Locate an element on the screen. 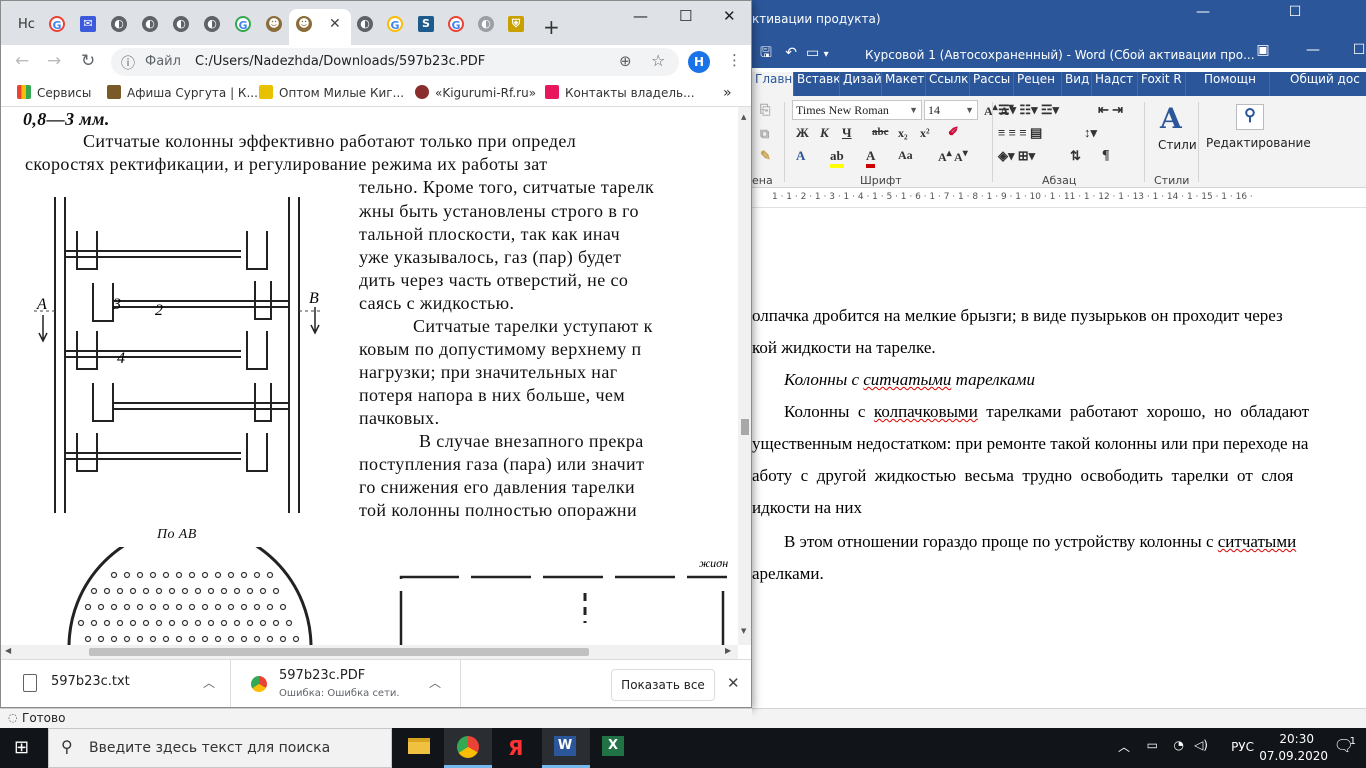 The width and height of the screenshot is (1366, 768). forward-icon: → is located at coordinates (54, 61).